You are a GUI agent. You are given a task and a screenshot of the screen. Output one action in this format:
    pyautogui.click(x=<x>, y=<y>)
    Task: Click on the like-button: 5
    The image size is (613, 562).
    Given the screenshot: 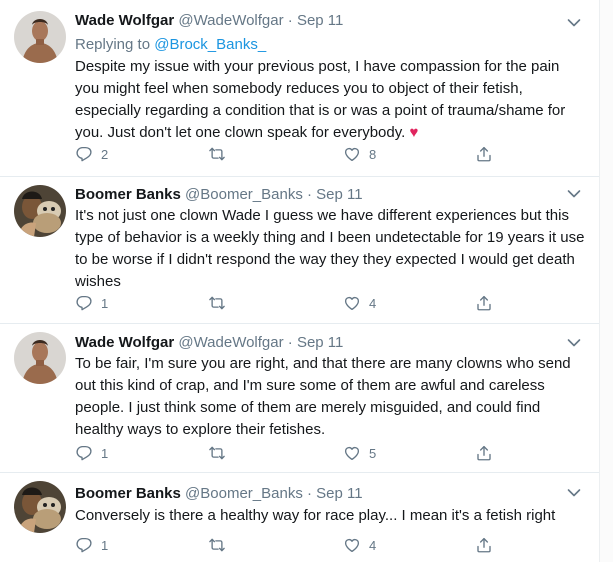 What is the action you would take?
    pyautogui.click(x=359, y=453)
    